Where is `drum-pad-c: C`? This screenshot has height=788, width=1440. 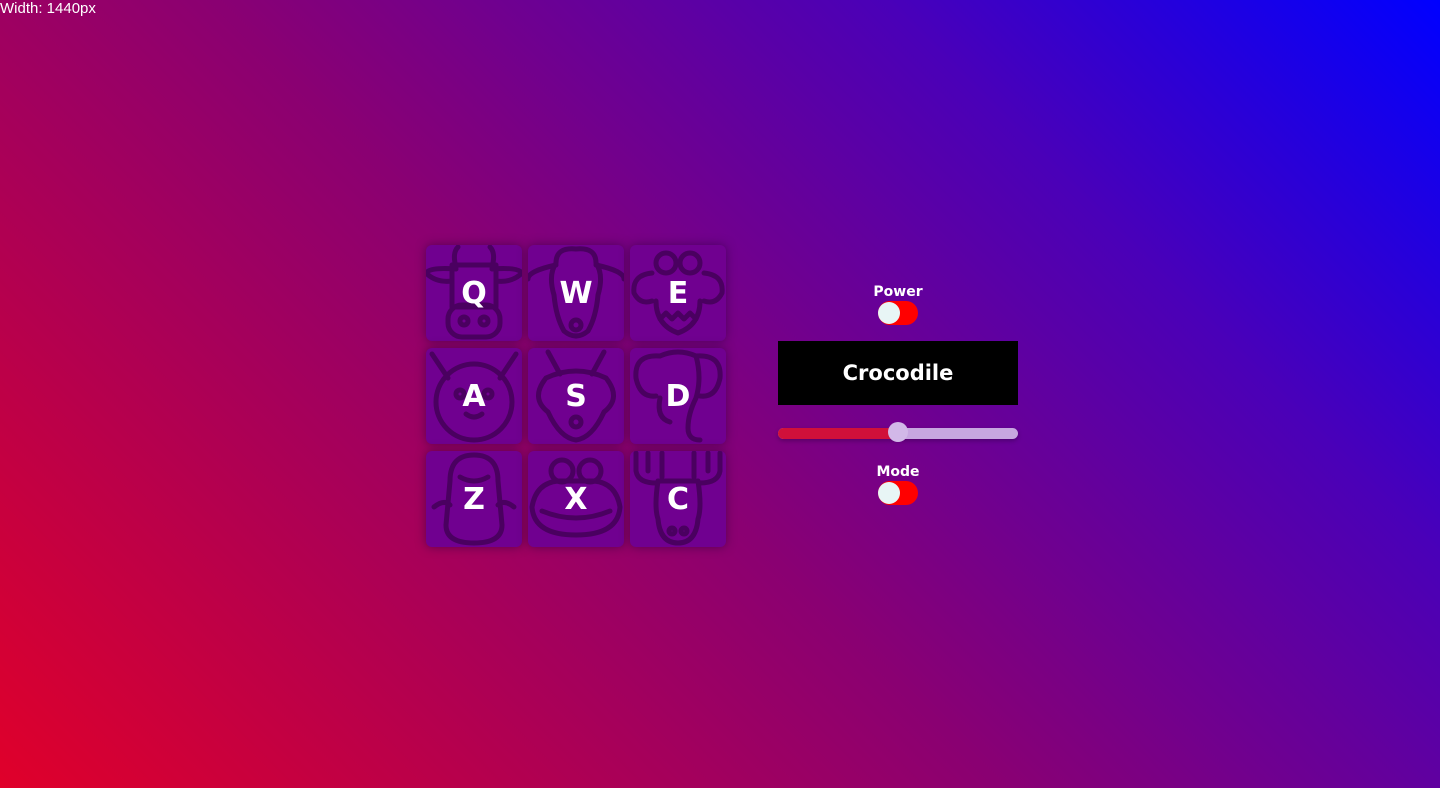 drum-pad-c: C is located at coordinates (678, 499).